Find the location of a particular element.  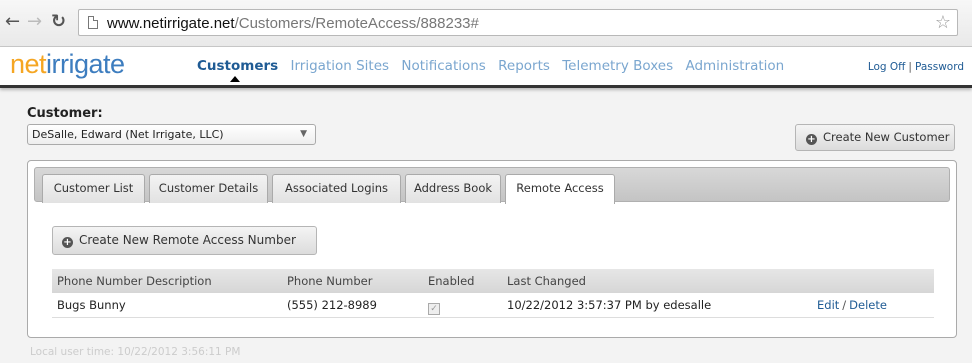

create-new-remote-access-button: + Create New Remote Access Number is located at coordinates (184, 240).